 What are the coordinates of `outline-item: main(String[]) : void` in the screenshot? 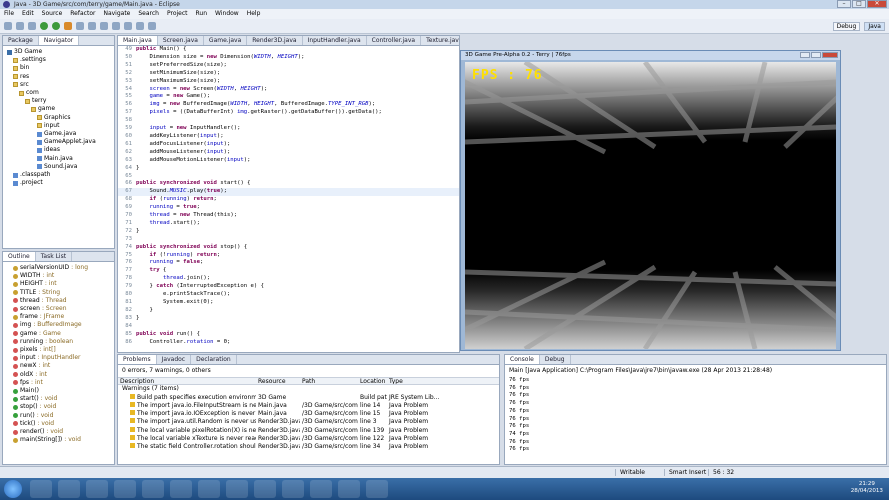 It's located at (60, 440).